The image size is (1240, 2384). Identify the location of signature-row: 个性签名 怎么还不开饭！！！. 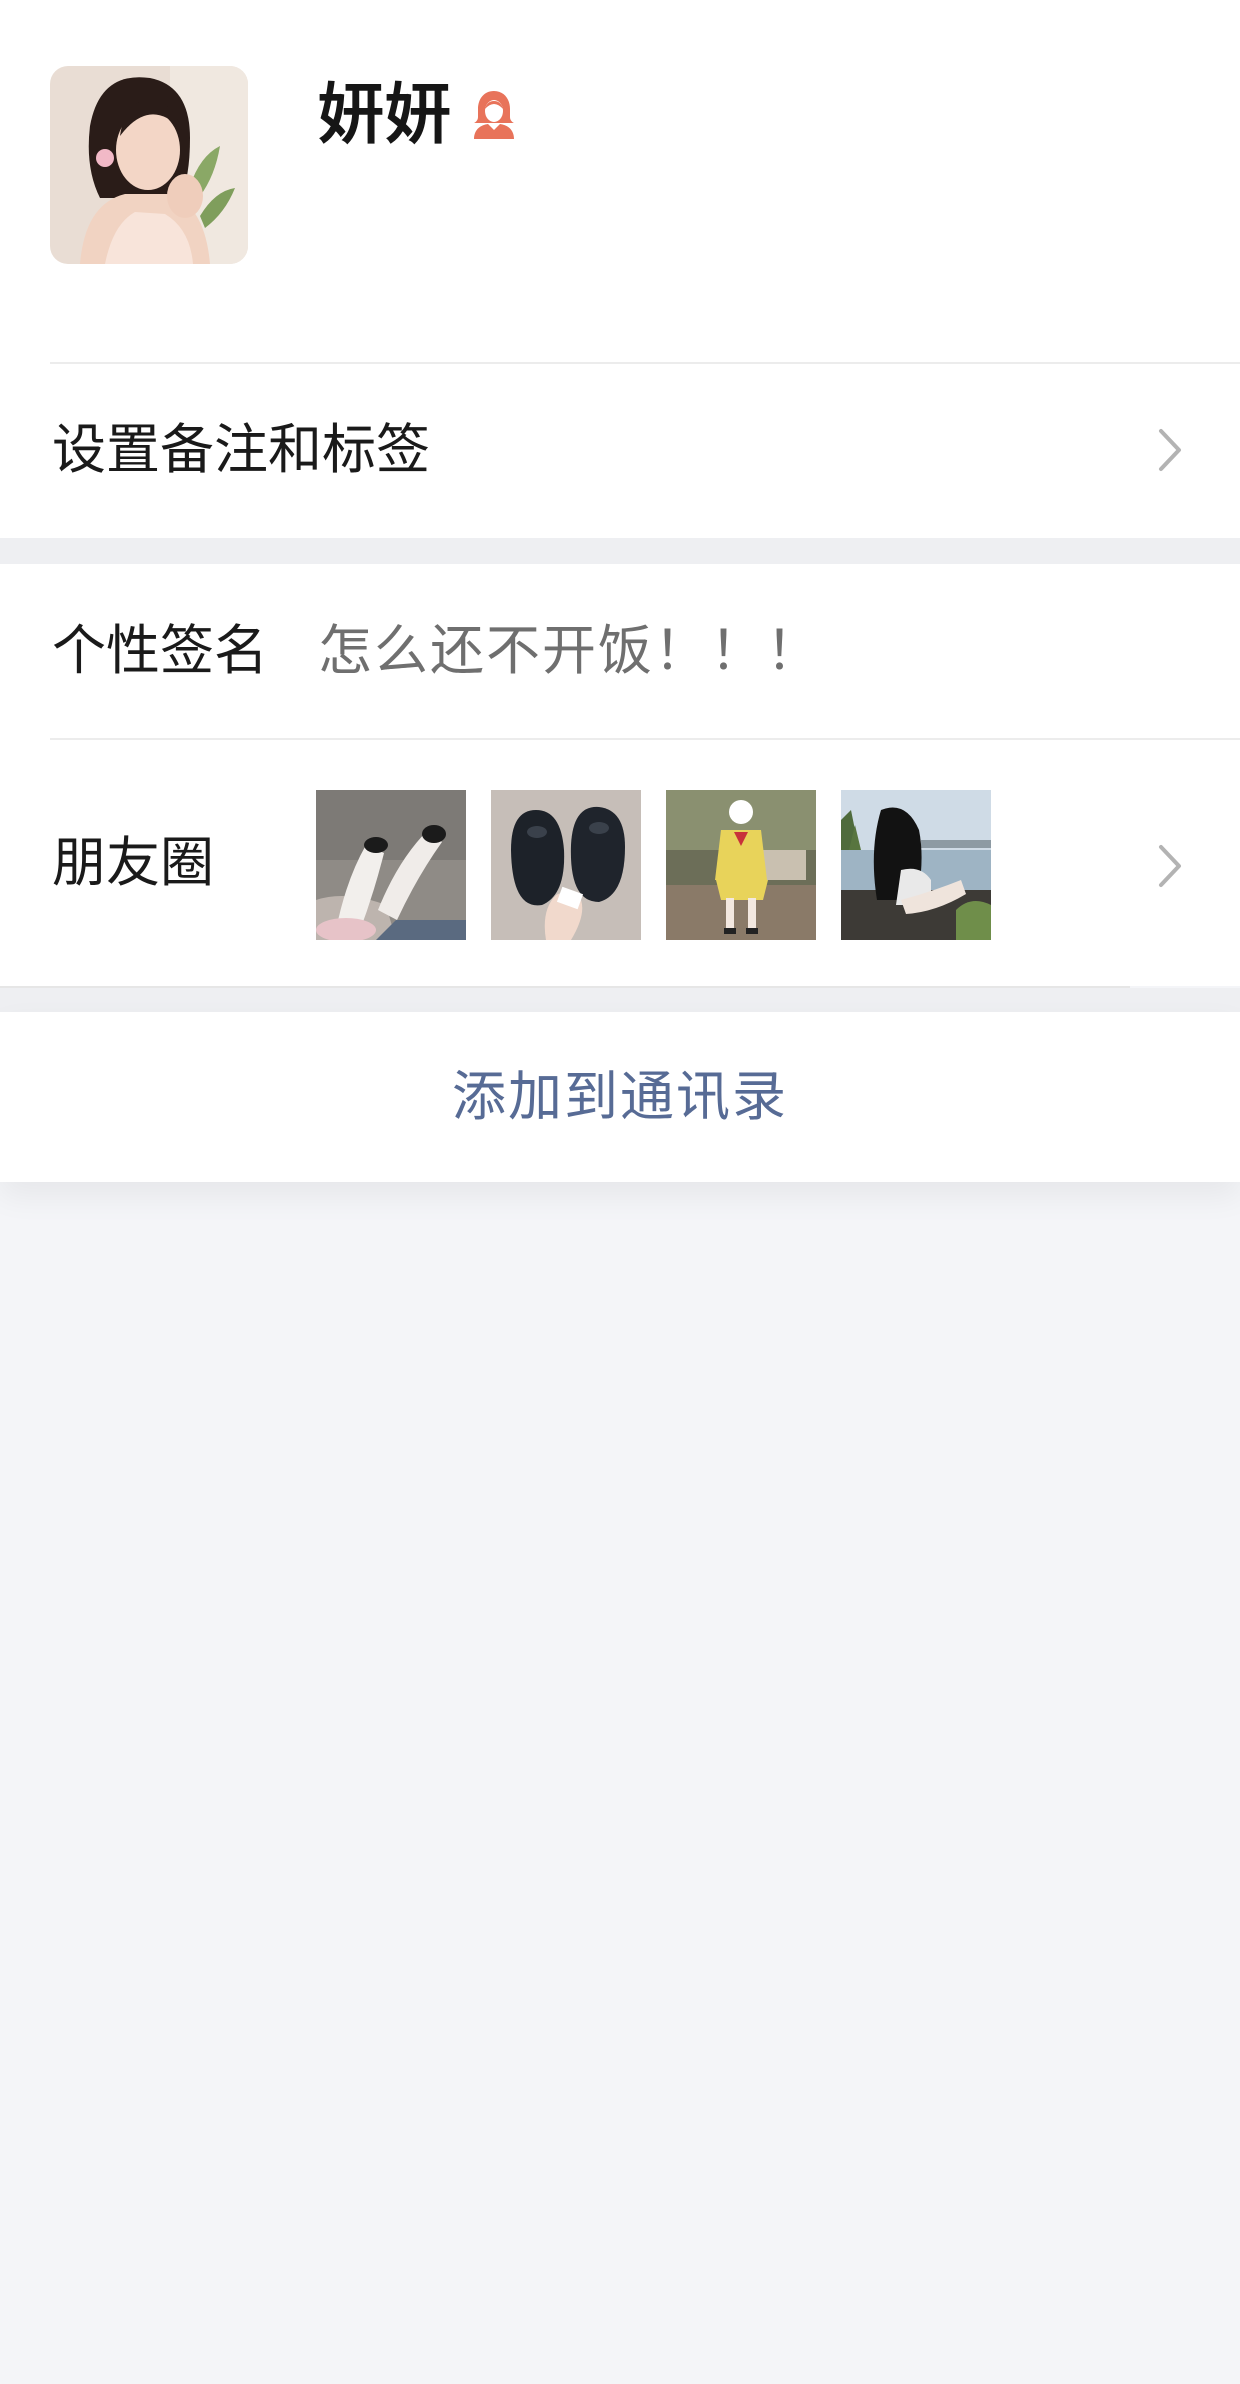
(620, 651).